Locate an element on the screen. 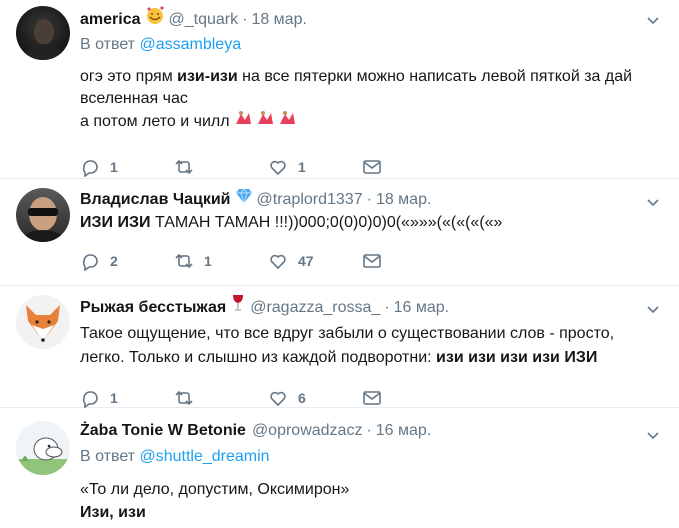 This screenshot has width=679, height=528. user-handle: @oprowadzacz is located at coordinates (307, 431).